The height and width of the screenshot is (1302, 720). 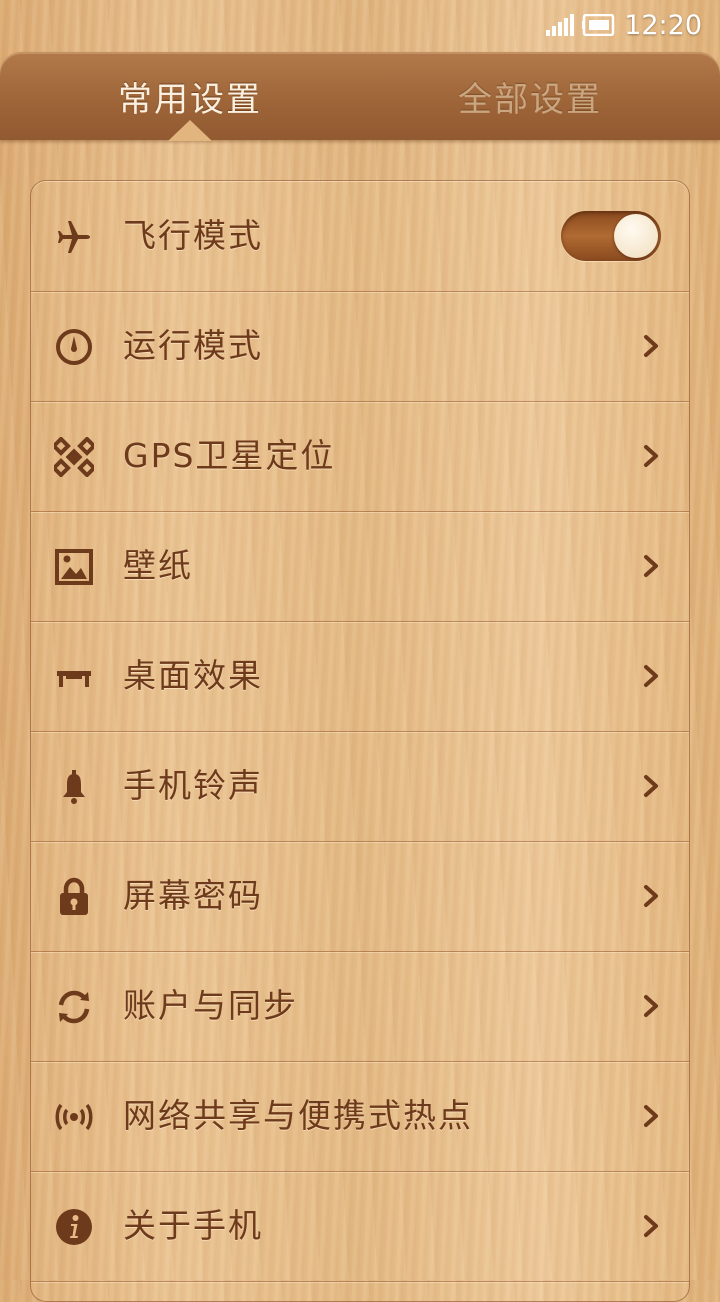 I want to click on picture-icon, so click(x=74, y=567).